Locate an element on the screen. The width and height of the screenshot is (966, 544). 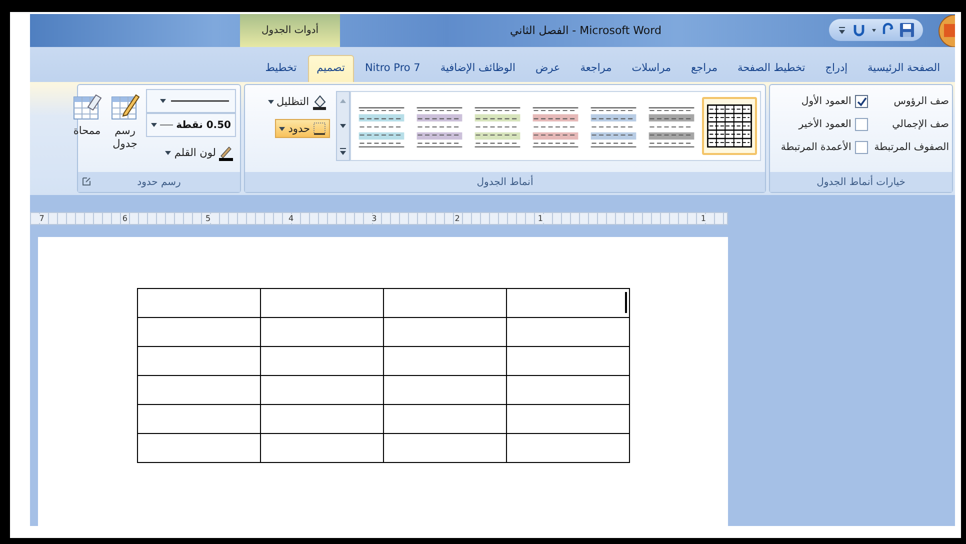
gallery-scrollbar is located at coordinates (343, 126).